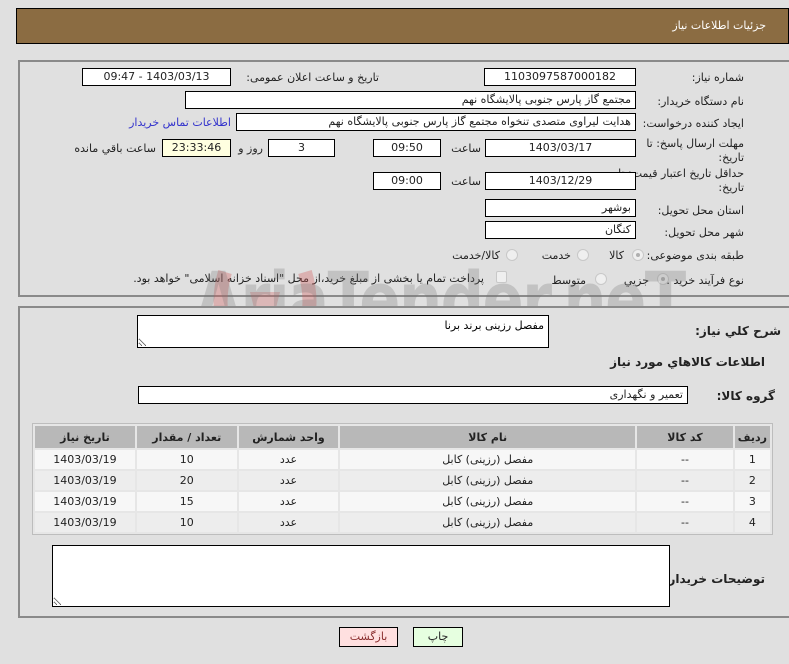 The image size is (789, 664). I want to click on announce-label: تاریخ و ساعت اعلان عمومی:, so click(312, 77).